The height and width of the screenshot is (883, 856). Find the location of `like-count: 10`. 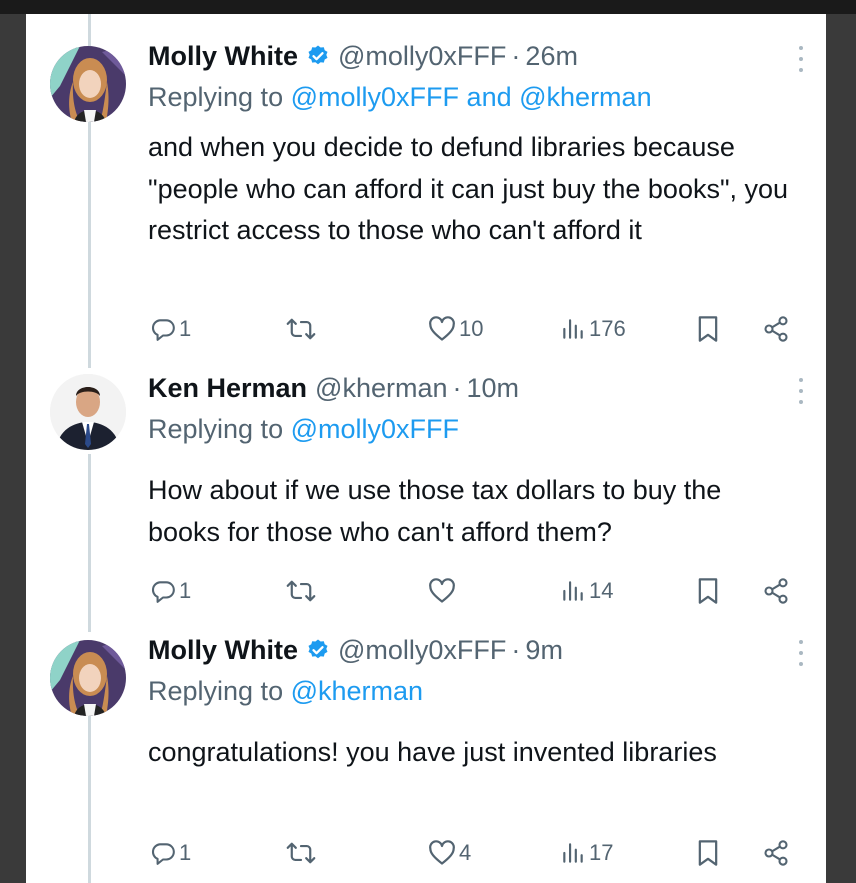

like-count: 10 is located at coordinates (471, 328).